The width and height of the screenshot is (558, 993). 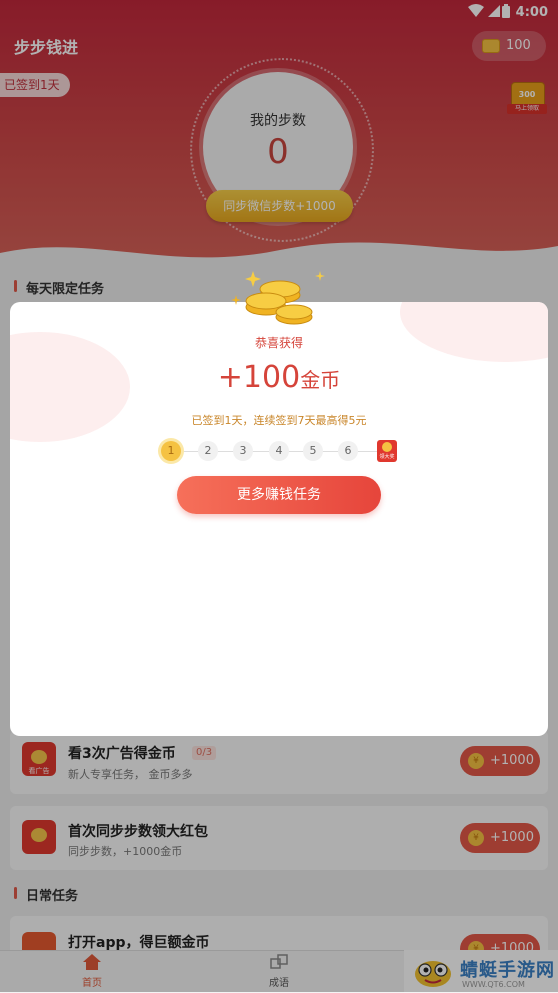 I want to click on day-4: 4, so click(x=279, y=451).